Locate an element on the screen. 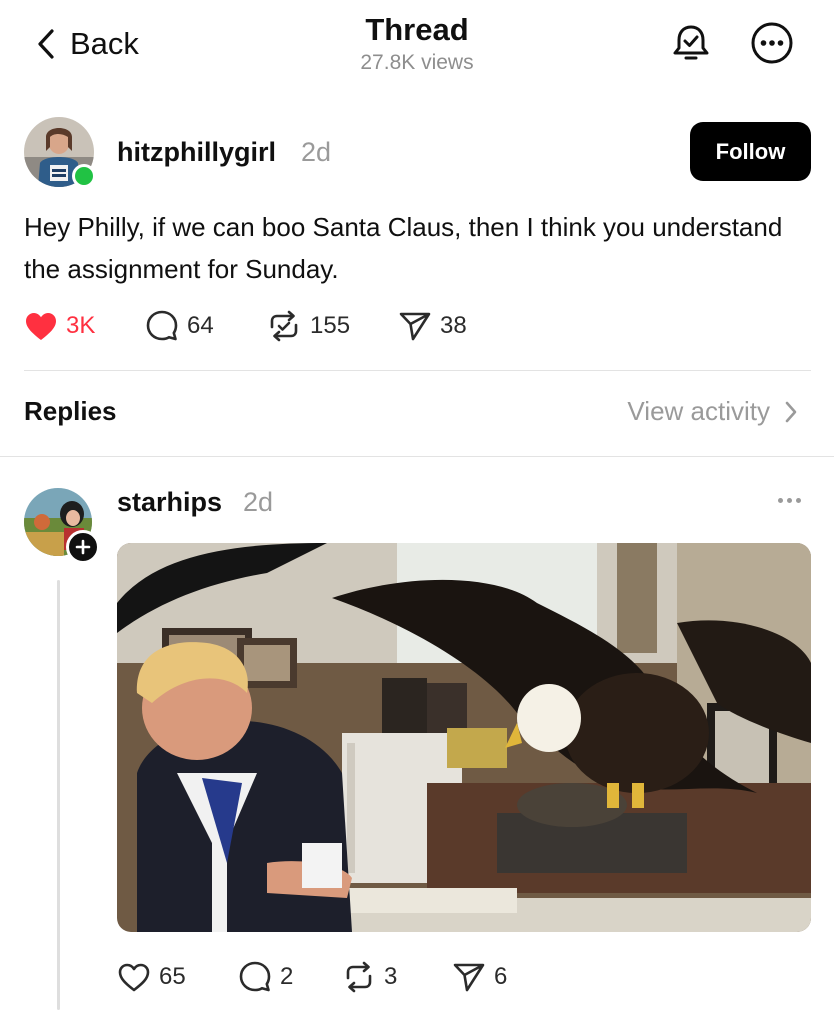 The width and height of the screenshot is (834, 1024). thread-line is located at coordinates (58, 795).